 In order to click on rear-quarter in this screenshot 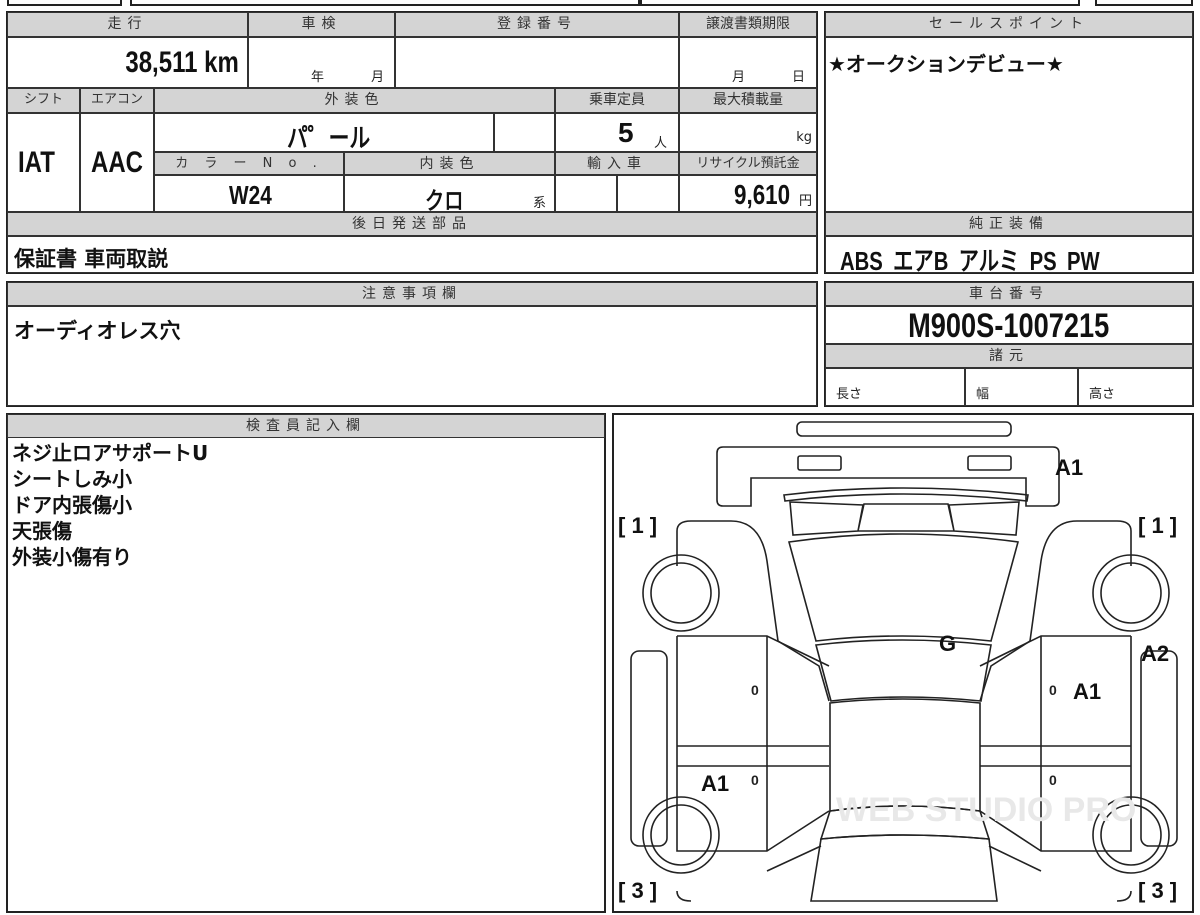, I will do `click(904, 873)`.